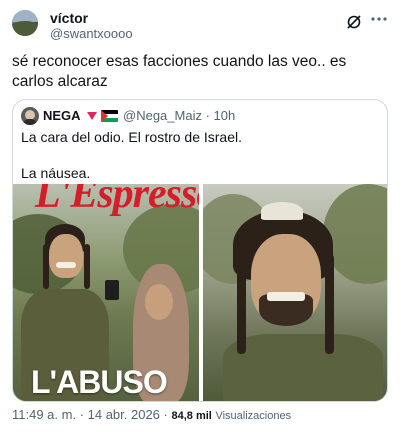 This screenshot has height=434, width=400. I want to click on tweet-header: víctor @swantxoooo, so click(200, 26).